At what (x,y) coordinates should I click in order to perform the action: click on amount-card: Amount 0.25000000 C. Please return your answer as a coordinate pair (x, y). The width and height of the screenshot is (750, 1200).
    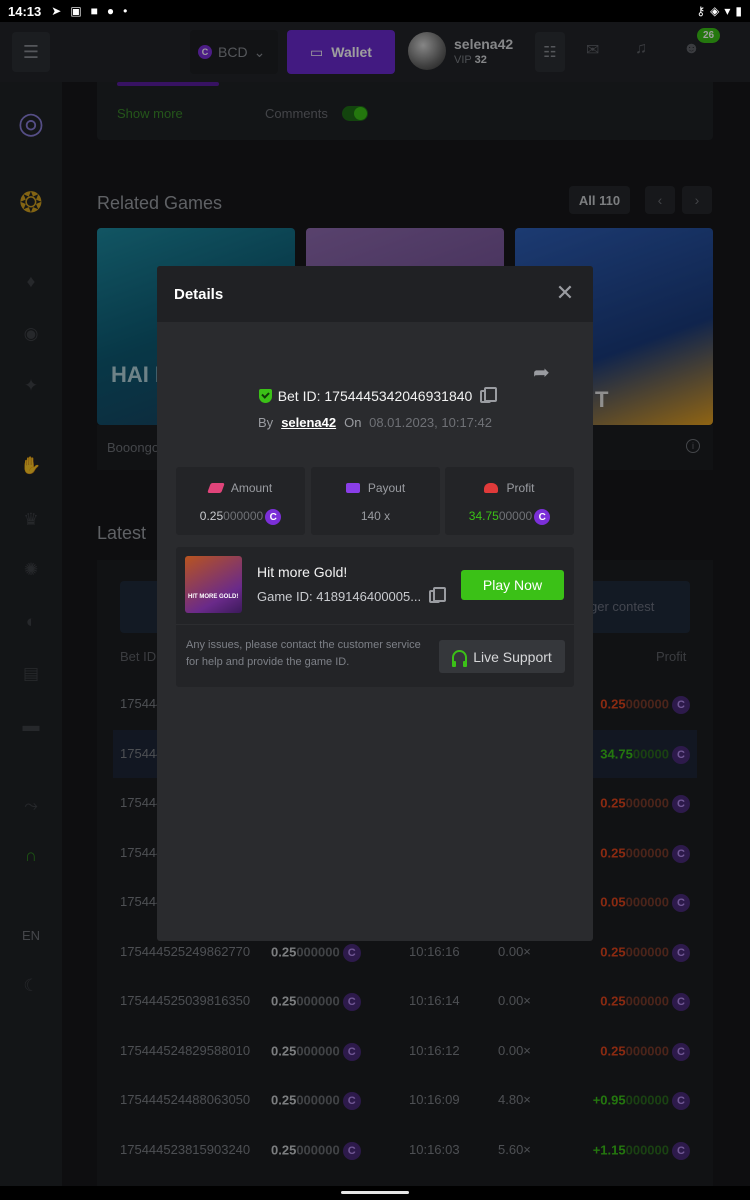
    Looking at the image, I should click on (240, 501).